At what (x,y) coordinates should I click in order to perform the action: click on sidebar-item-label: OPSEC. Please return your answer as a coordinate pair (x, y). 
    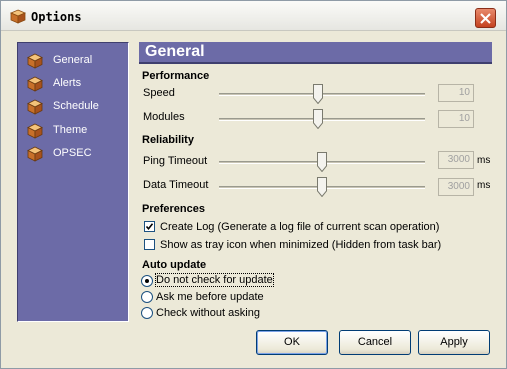
    Looking at the image, I should click on (72, 153).